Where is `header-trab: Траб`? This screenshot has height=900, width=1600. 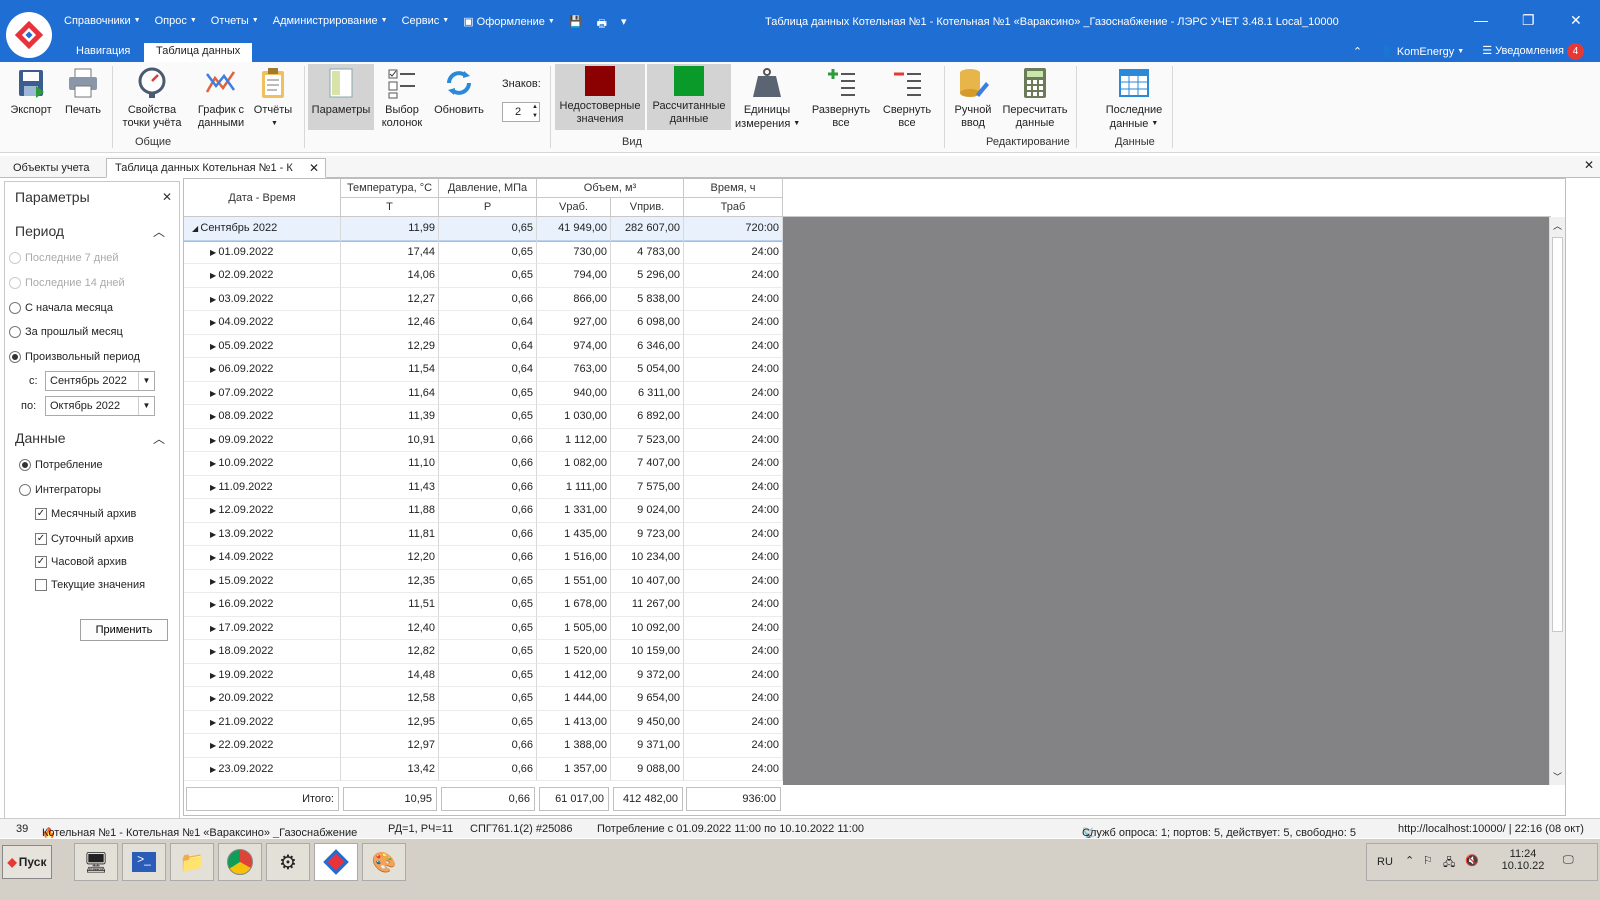
header-trab: Траб is located at coordinates (733, 207).